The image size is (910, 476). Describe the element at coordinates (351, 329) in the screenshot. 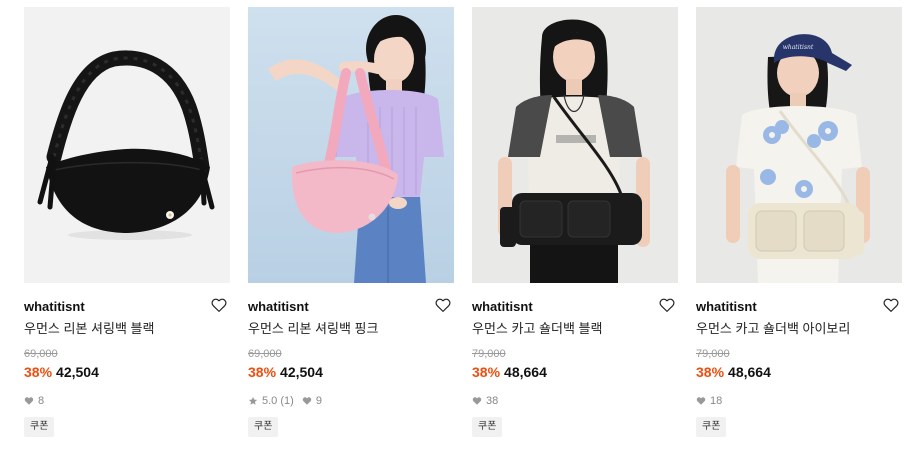

I see `product-name: 우먼스 리본 셔링백 핑크` at that location.